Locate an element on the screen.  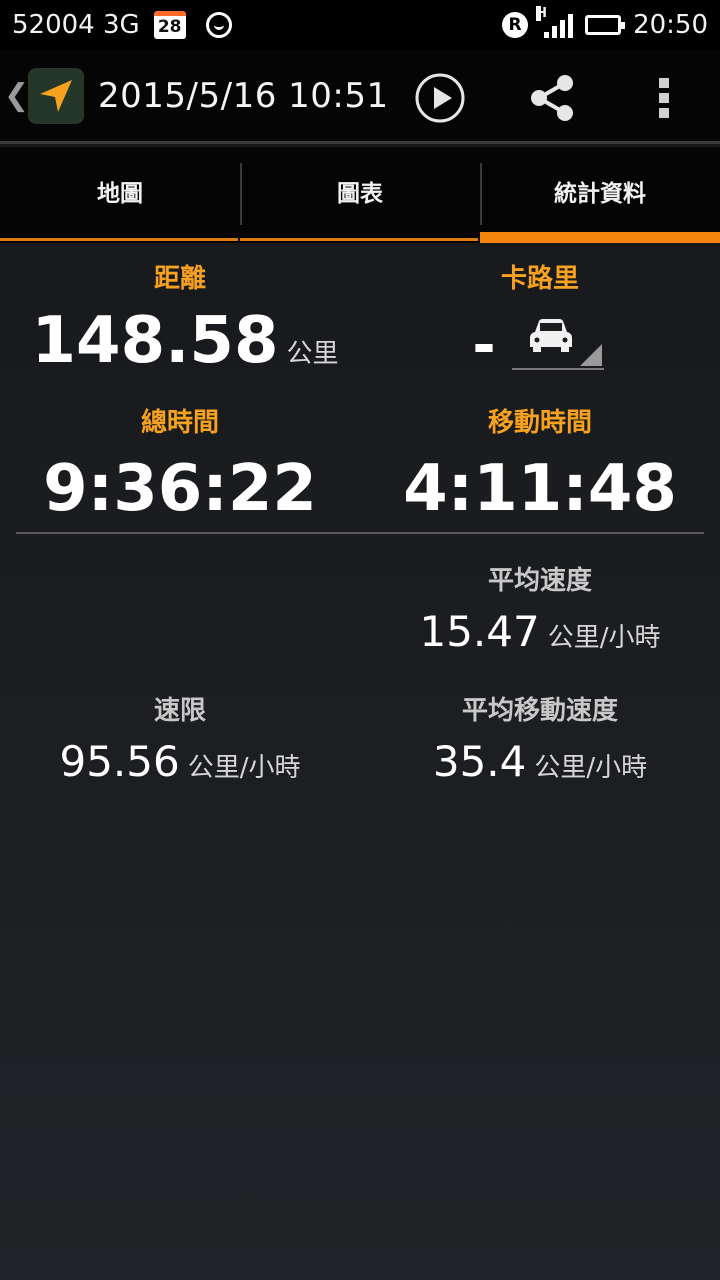
app-icon is located at coordinates (56, 95).